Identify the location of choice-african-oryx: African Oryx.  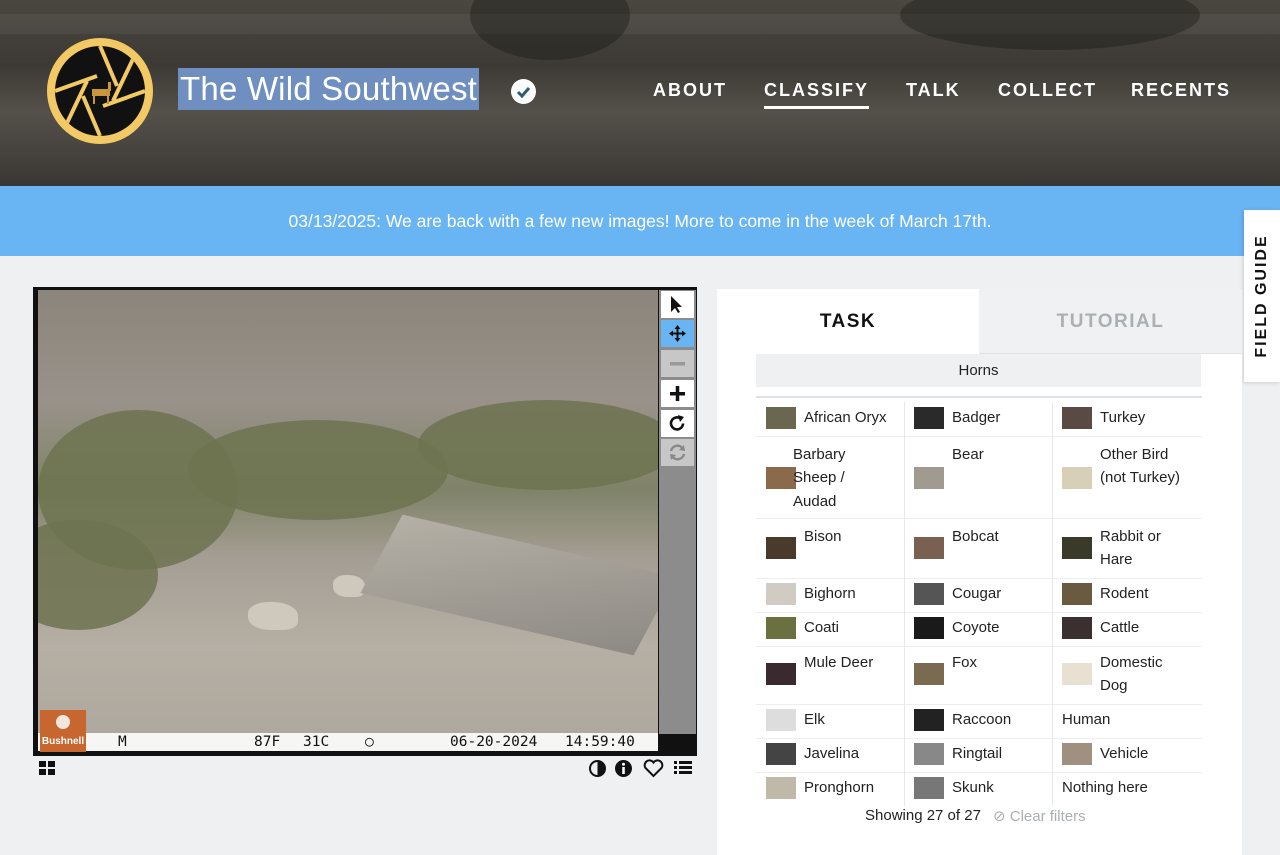
(830, 418).